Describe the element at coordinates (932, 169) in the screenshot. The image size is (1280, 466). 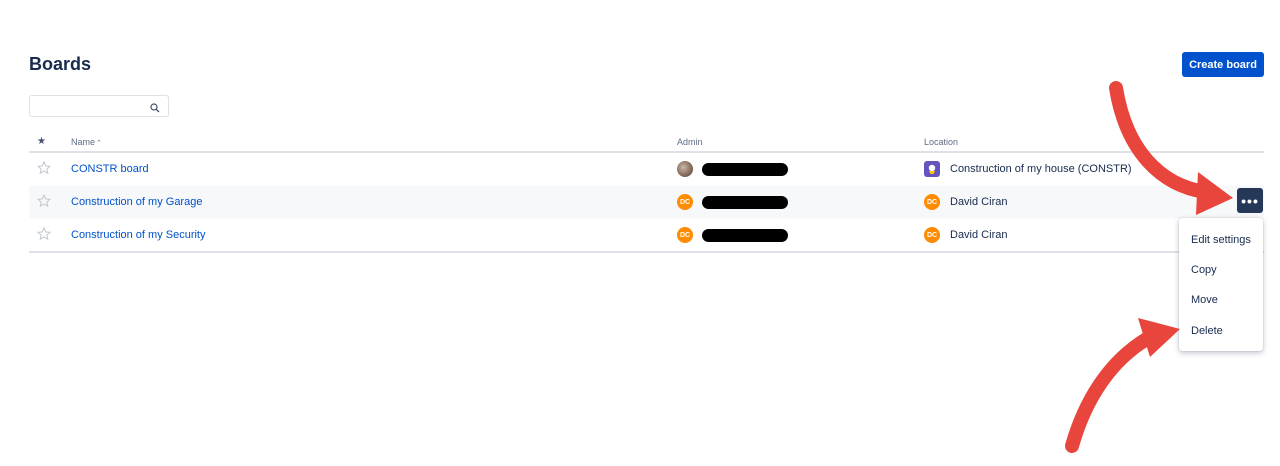
I see `project-icon` at that location.